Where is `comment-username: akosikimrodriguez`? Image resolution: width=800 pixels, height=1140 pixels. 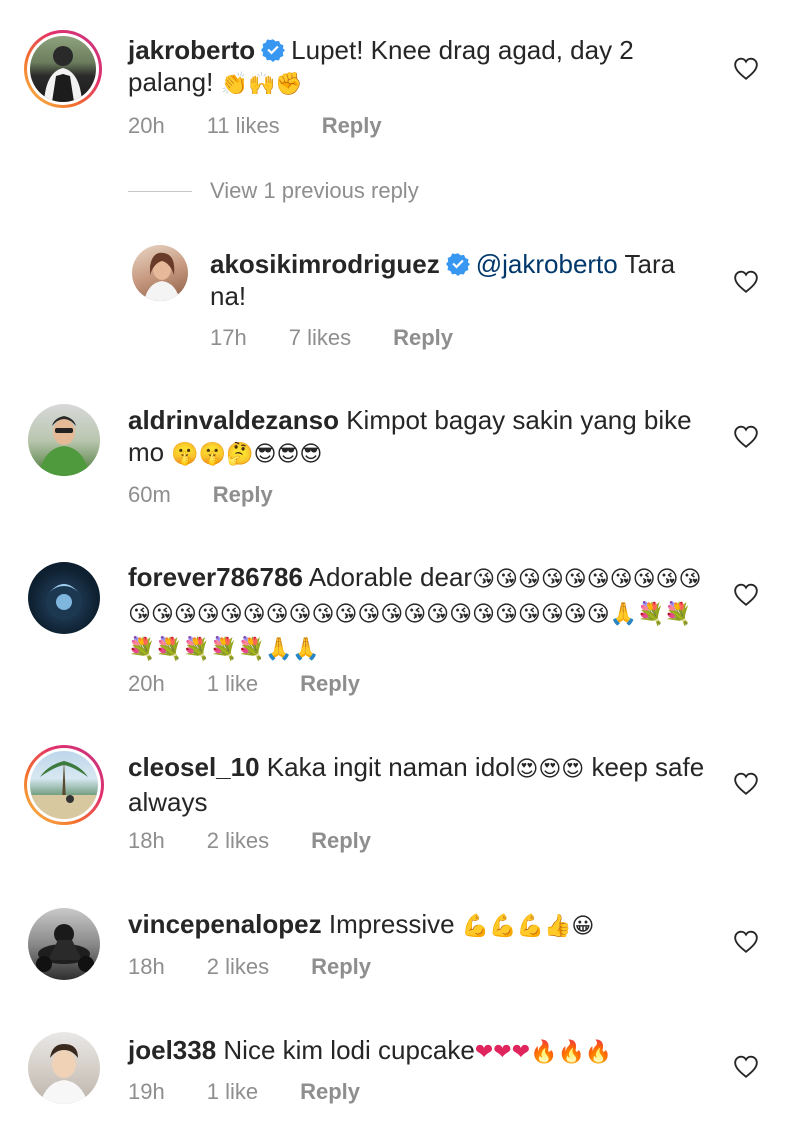
comment-username: akosikimrodriguez is located at coordinates (325, 264).